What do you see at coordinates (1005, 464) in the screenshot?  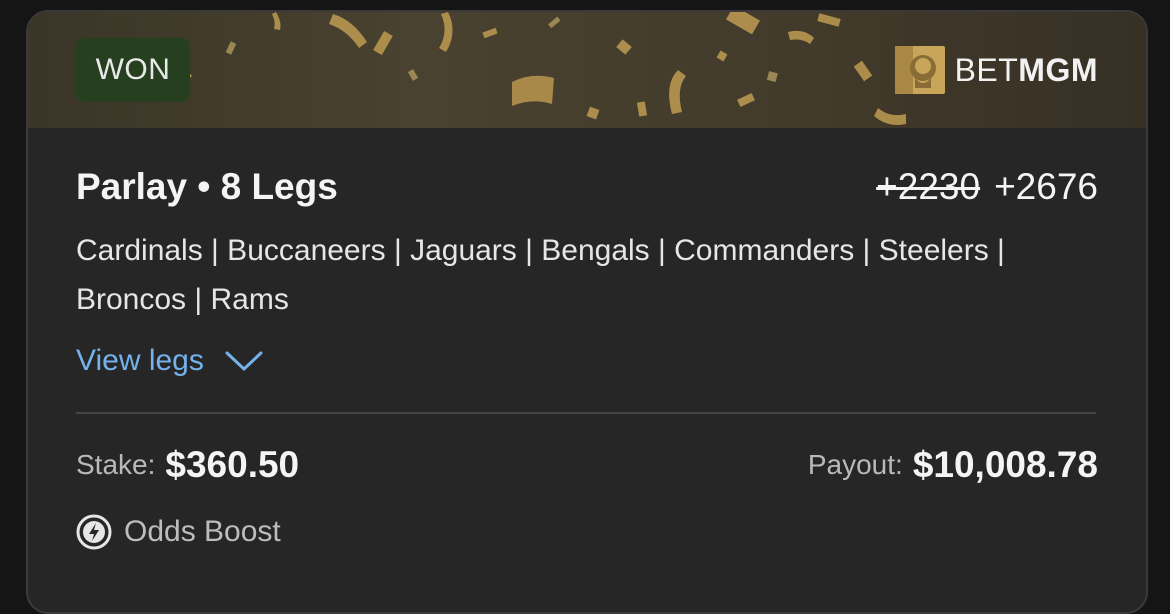 I see `payout-value: $10,008.78` at bounding box center [1005, 464].